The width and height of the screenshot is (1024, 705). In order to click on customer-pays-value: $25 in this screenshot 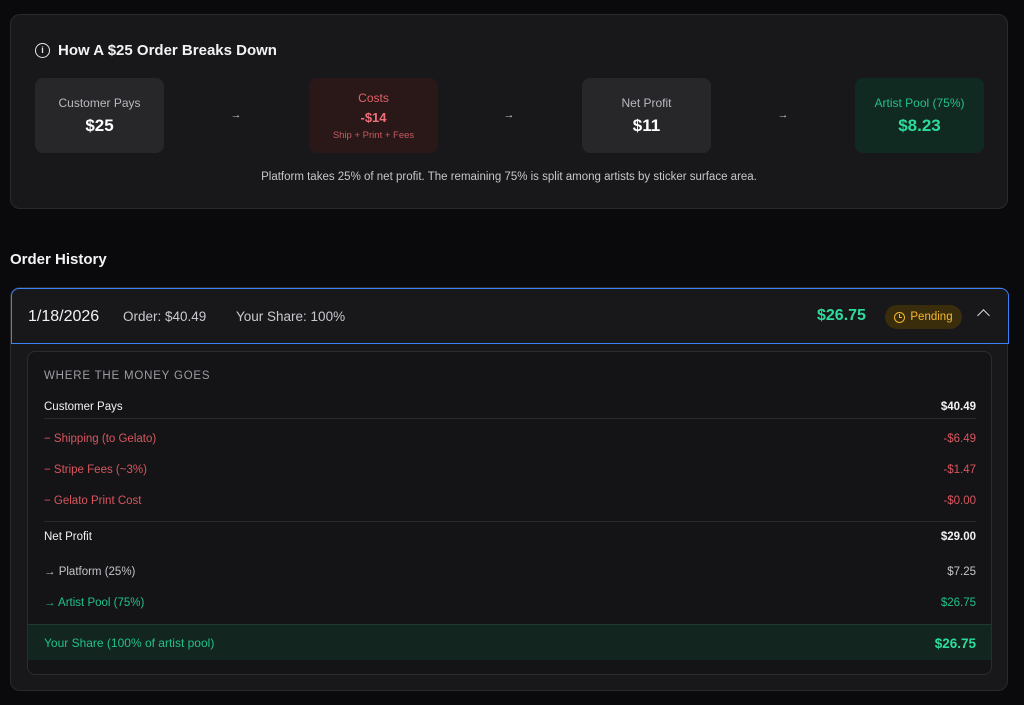, I will do `click(99, 125)`.